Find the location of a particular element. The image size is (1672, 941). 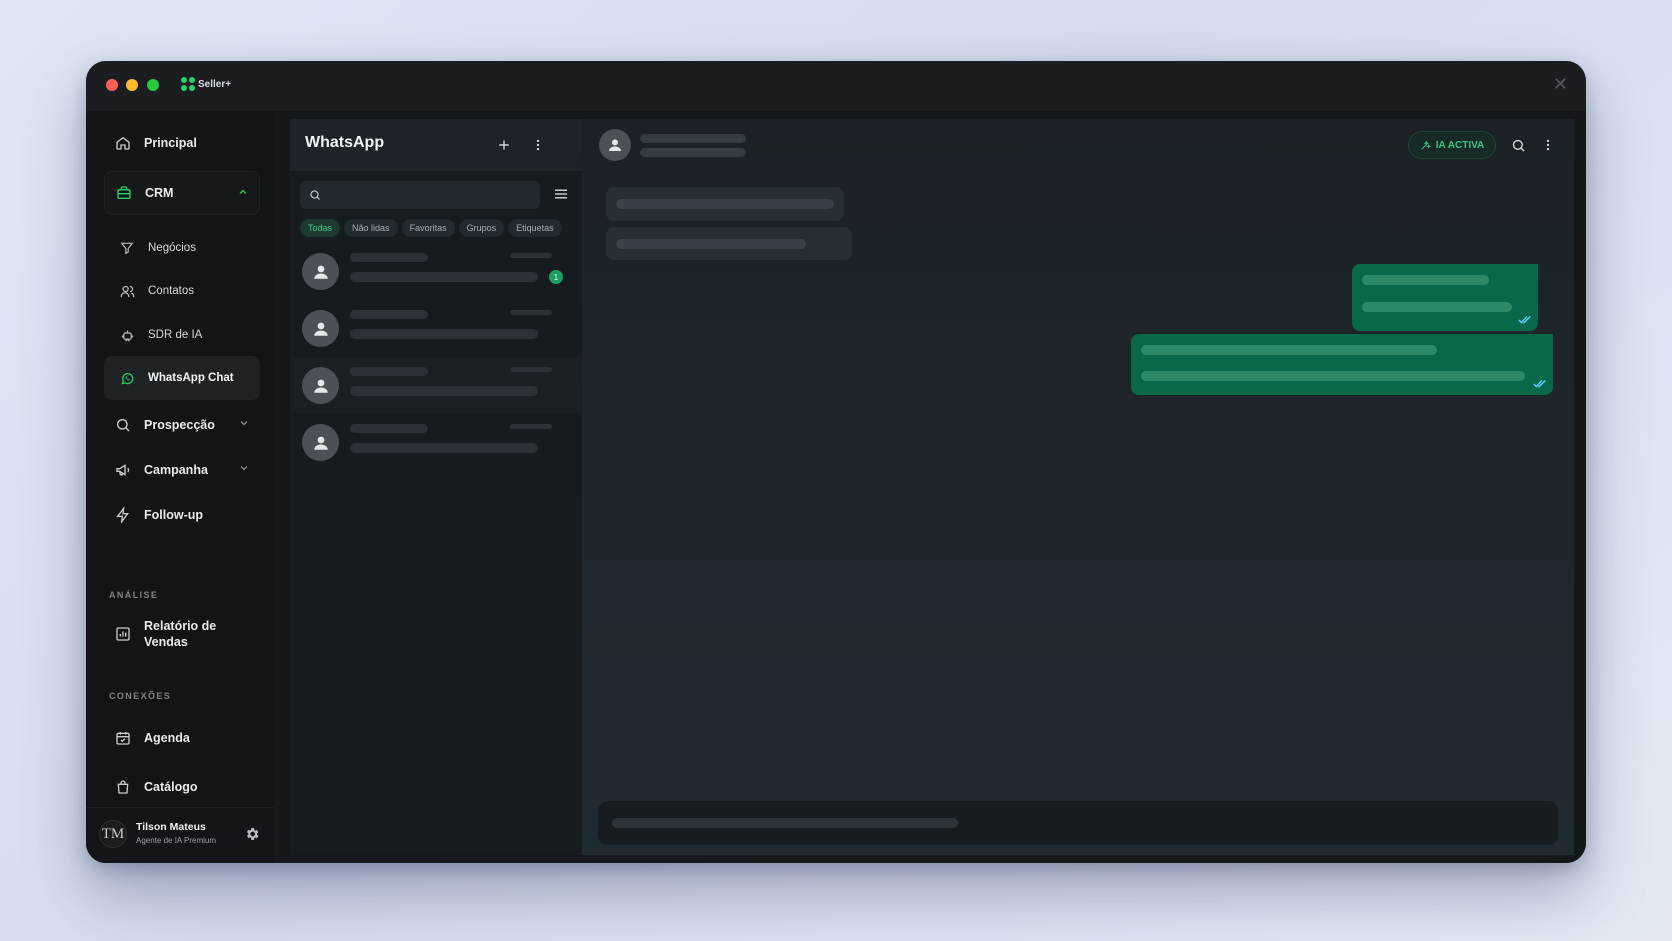

whatsapp-icon is located at coordinates (127, 378).